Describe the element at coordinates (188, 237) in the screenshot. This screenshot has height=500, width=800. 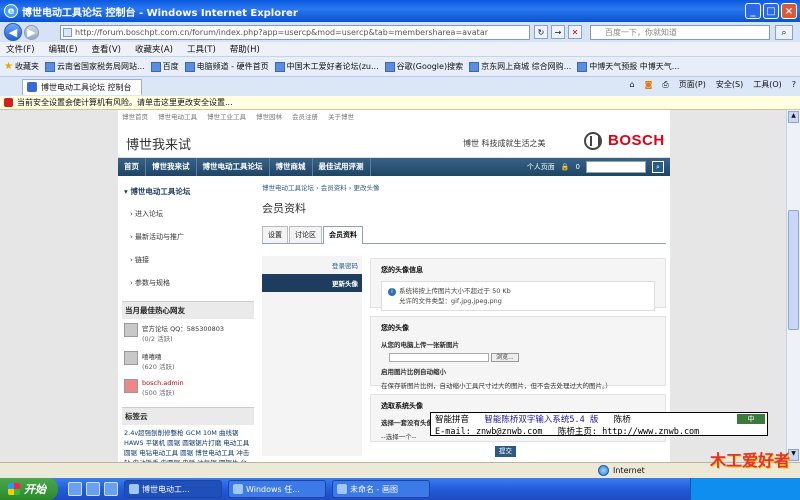
I see `sidebar-item-events: › 最新活动与推广` at that location.